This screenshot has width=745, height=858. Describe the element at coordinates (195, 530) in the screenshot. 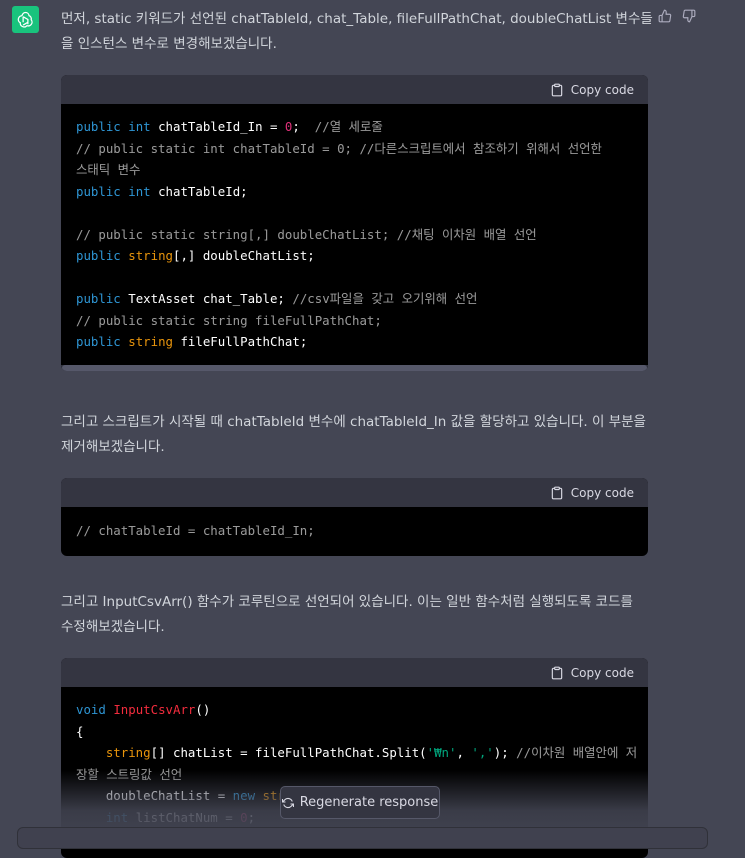

I see `code-content: // chatTableId = chatTableId_In;` at that location.